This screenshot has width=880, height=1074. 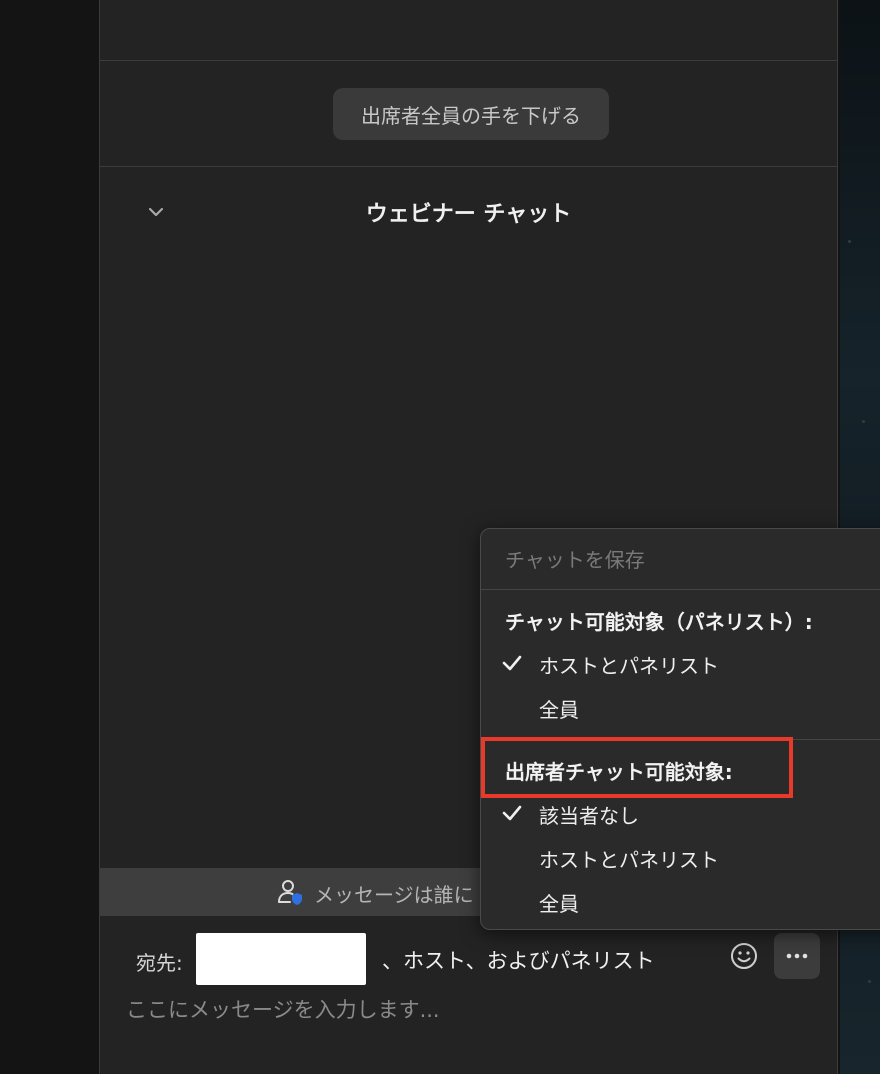 What do you see at coordinates (468, 166) in the screenshot?
I see `section-divider` at bounding box center [468, 166].